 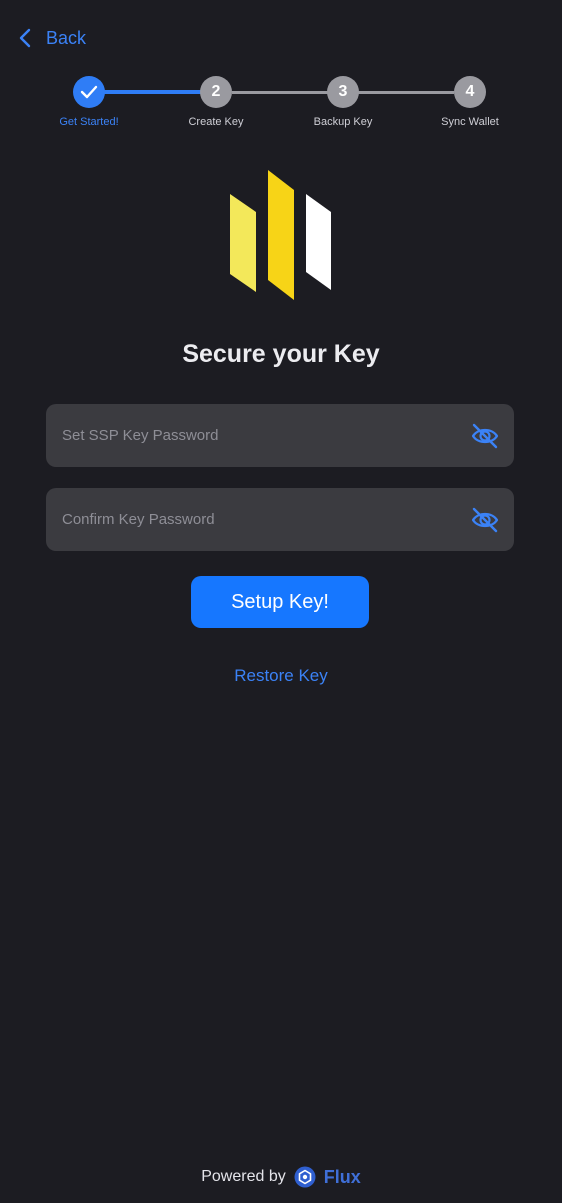 What do you see at coordinates (243, 1176) in the screenshot?
I see `powered-by-text: Powered by` at bounding box center [243, 1176].